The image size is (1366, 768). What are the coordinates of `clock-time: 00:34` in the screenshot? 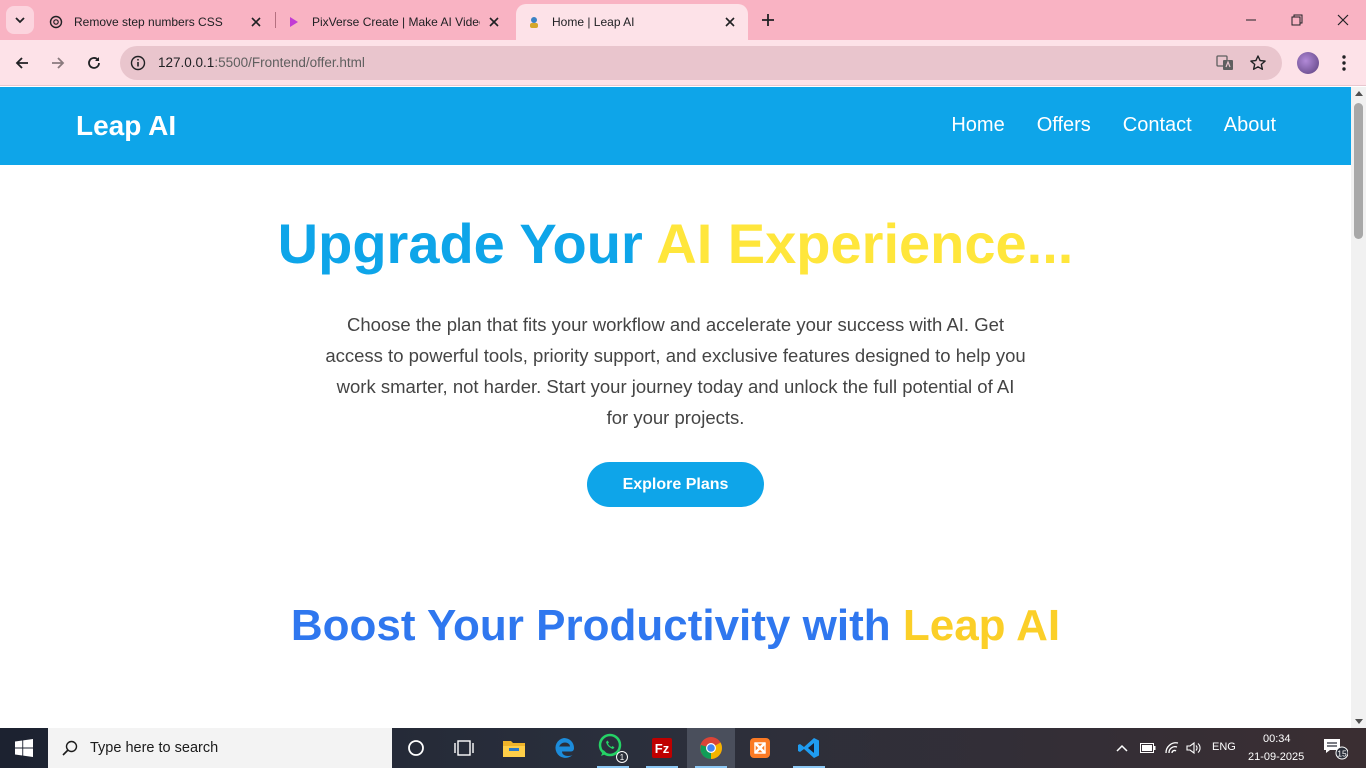 It's located at (1277, 739).